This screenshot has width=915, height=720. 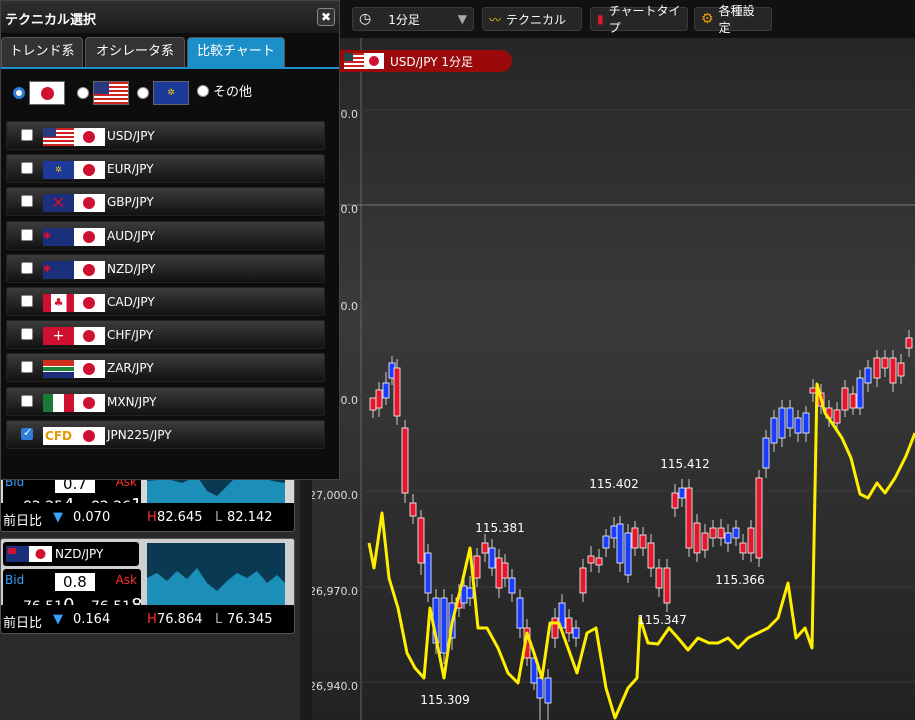 I want to click on pair-row-nz: ✱ NZD/JPY, so click(x=165, y=268).